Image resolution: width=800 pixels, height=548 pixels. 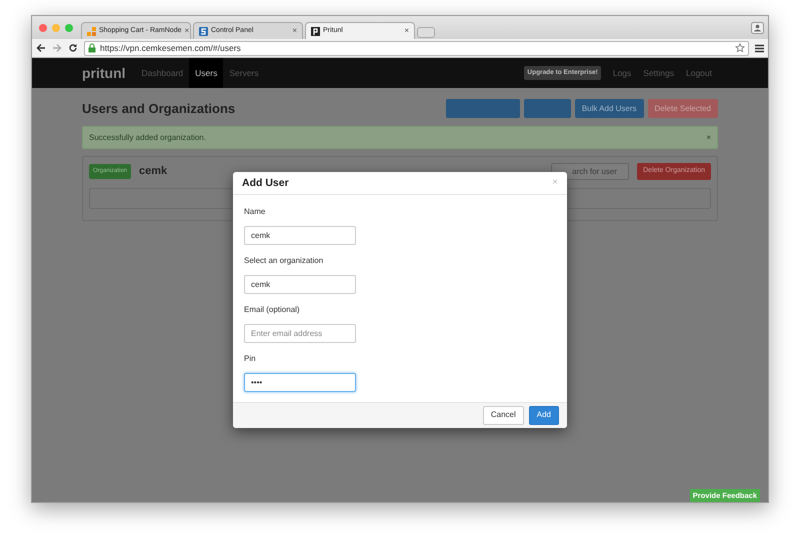 What do you see at coordinates (315, 31) in the screenshot?
I see `p-logo-icon` at bounding box center [315, 31].